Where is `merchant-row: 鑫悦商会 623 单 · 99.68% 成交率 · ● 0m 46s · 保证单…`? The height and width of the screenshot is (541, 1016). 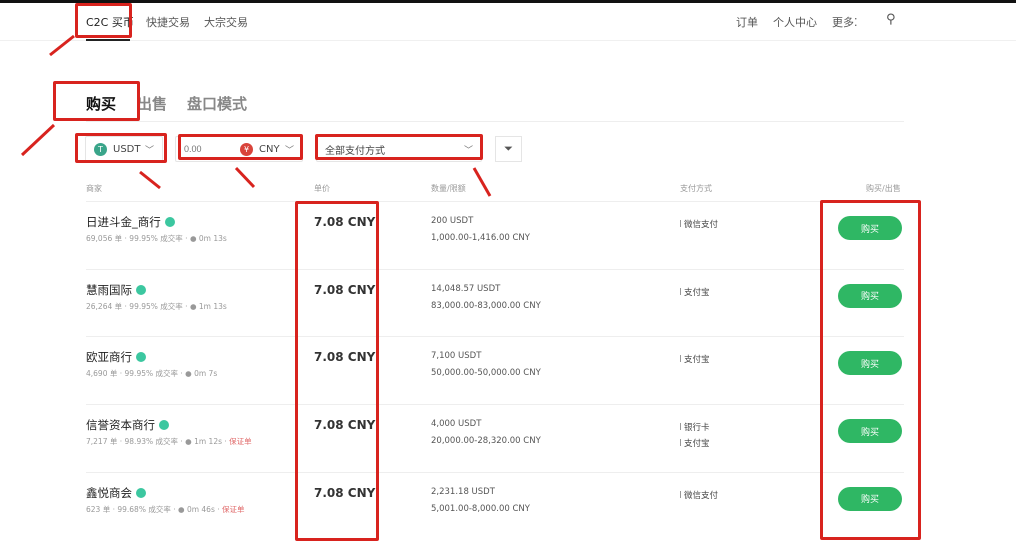
merchant-row: 鑫悦商会 623 单 · 99.68% 成交率 · ● 0m 46s · 保证单… is located at coordinates (495, 505).